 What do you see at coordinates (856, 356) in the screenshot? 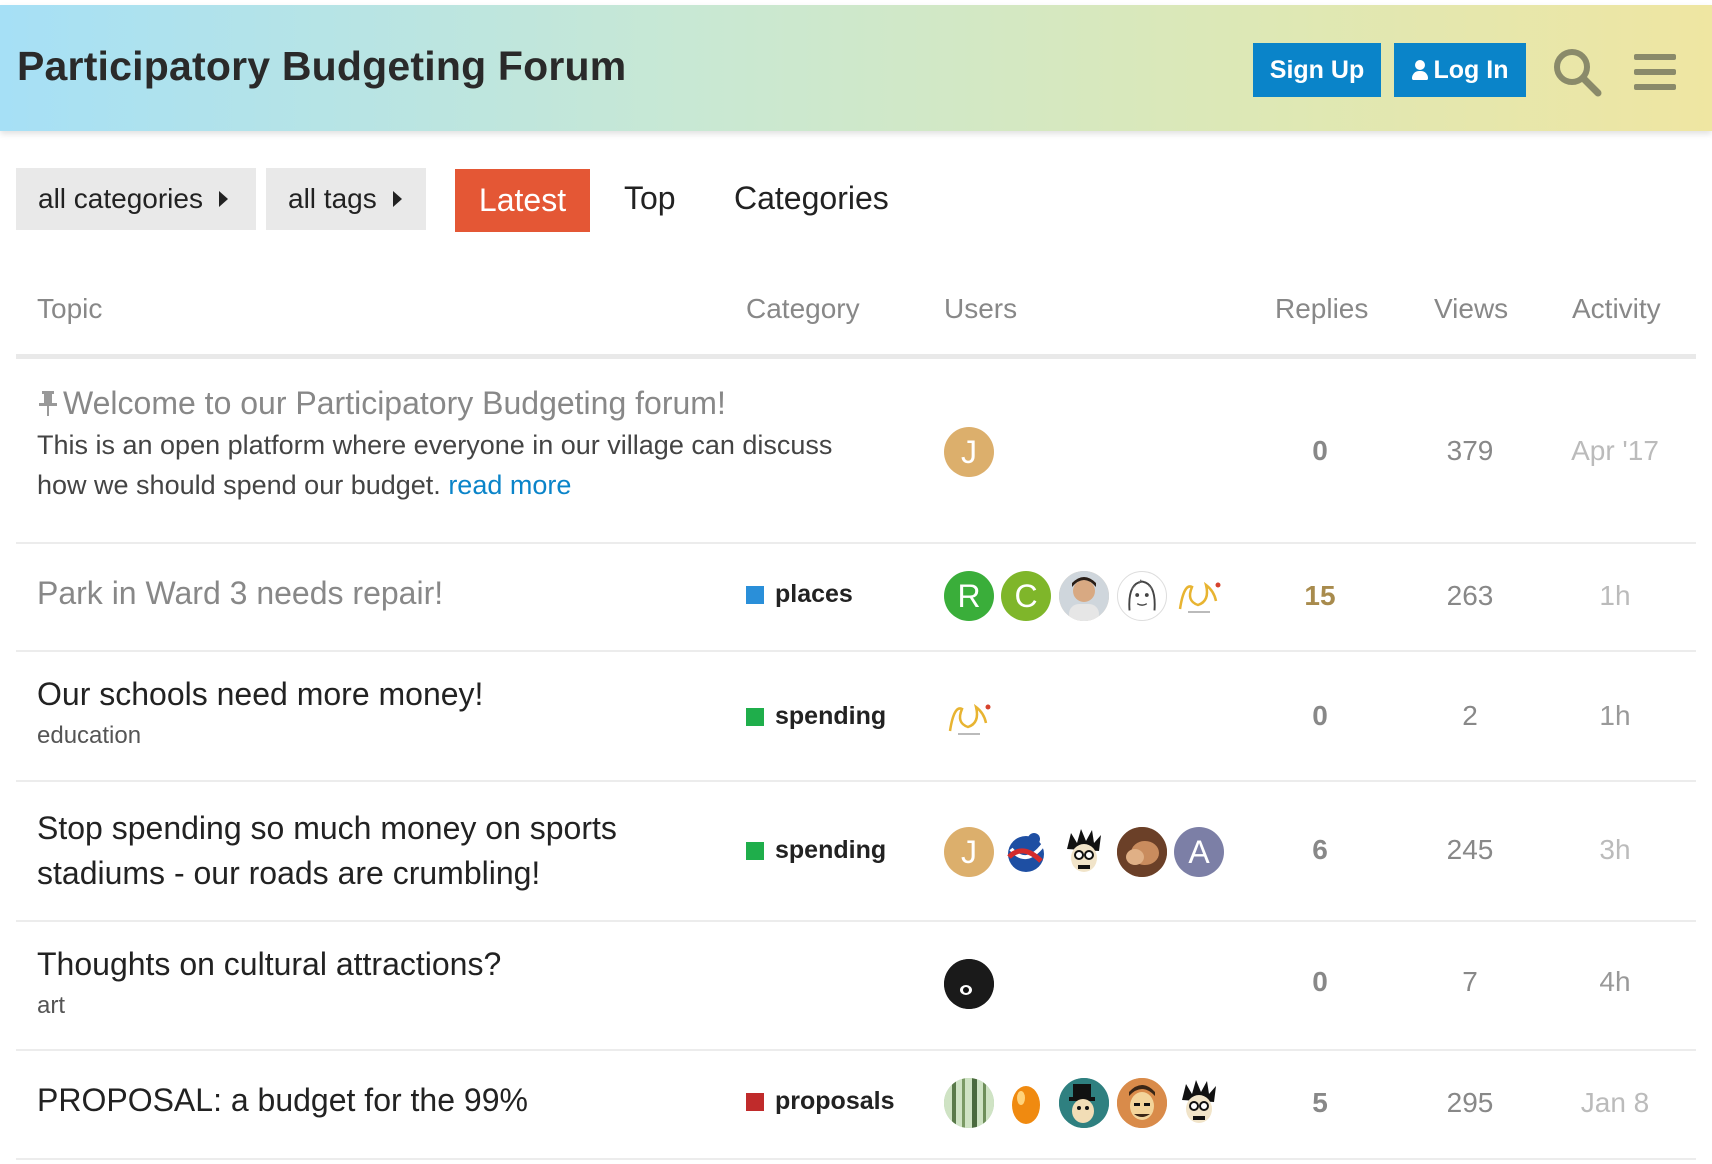
I see `table-header-divider` at bounding box center [856, 356].